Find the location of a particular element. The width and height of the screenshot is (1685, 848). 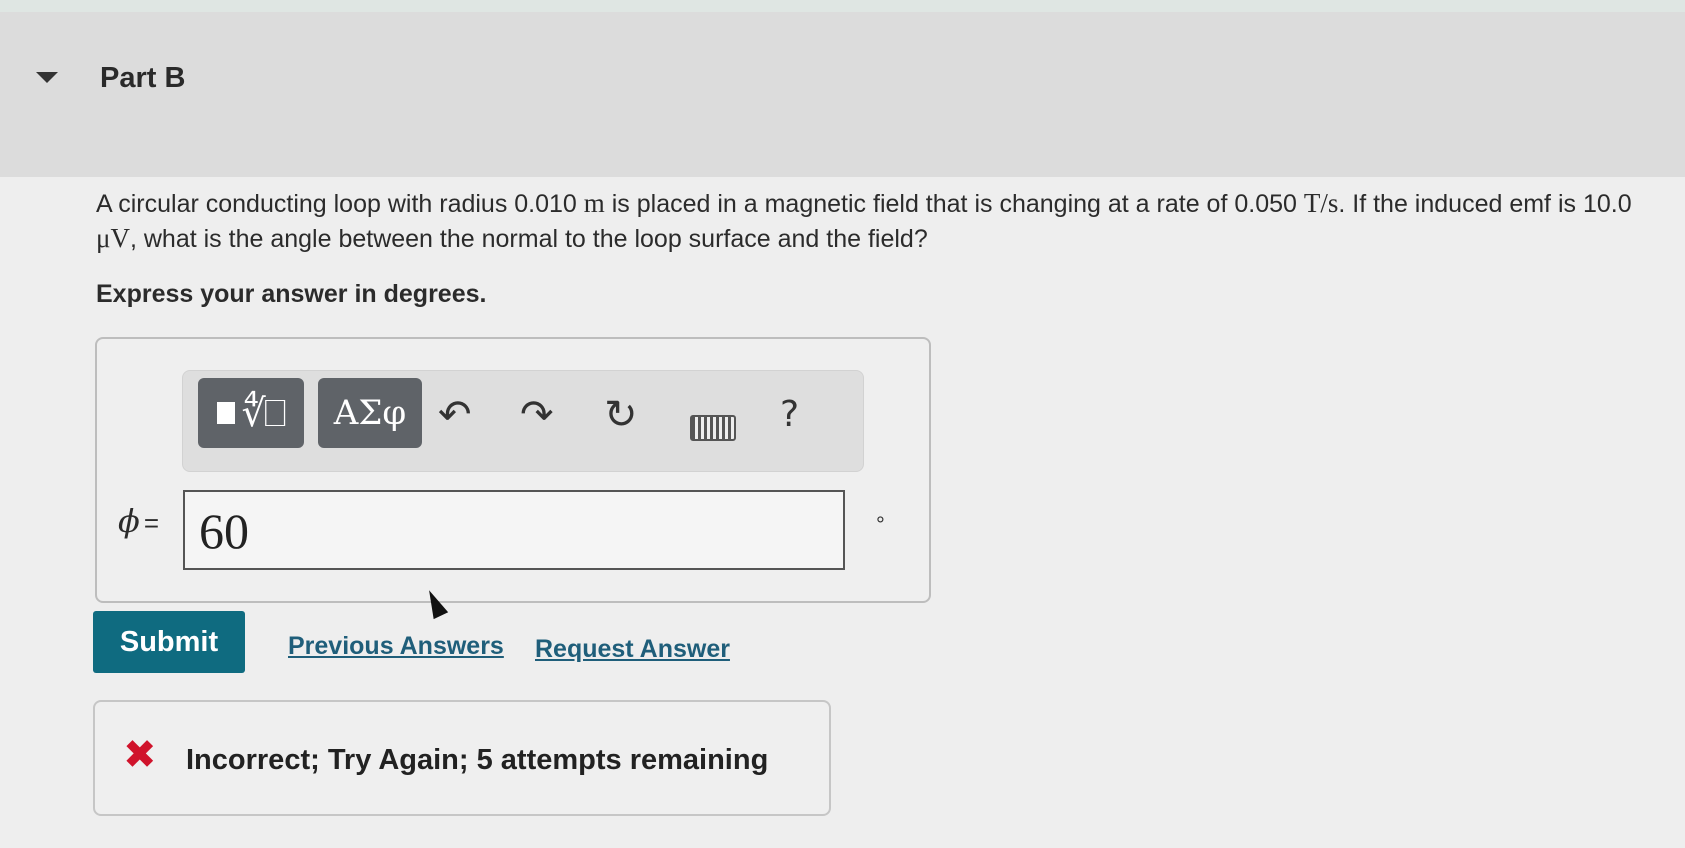

incorrect-x-icon: ✖ is located at coordinates (140, 755).